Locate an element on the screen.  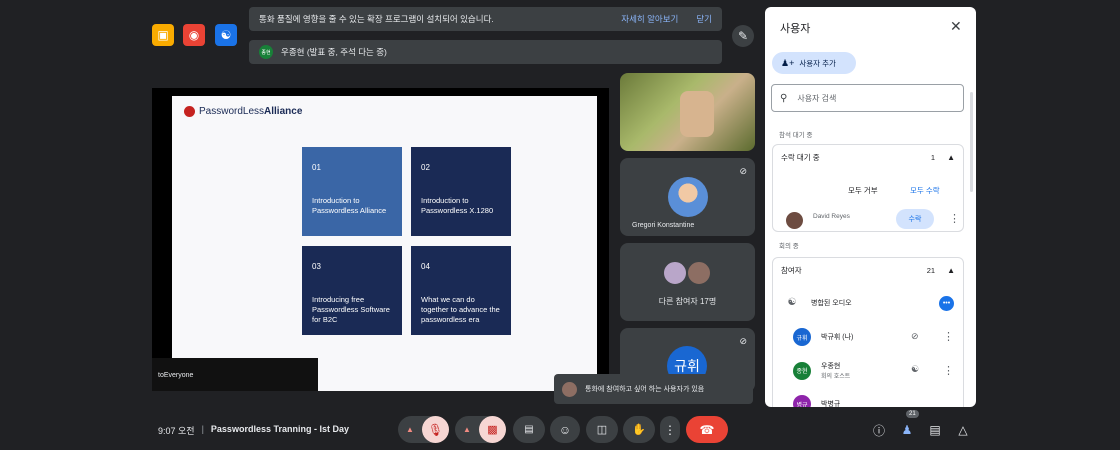
join-request-toast: 통화에 참여하고 싶어 하는 사용자가 있음 is located at coordinates (653, 389).